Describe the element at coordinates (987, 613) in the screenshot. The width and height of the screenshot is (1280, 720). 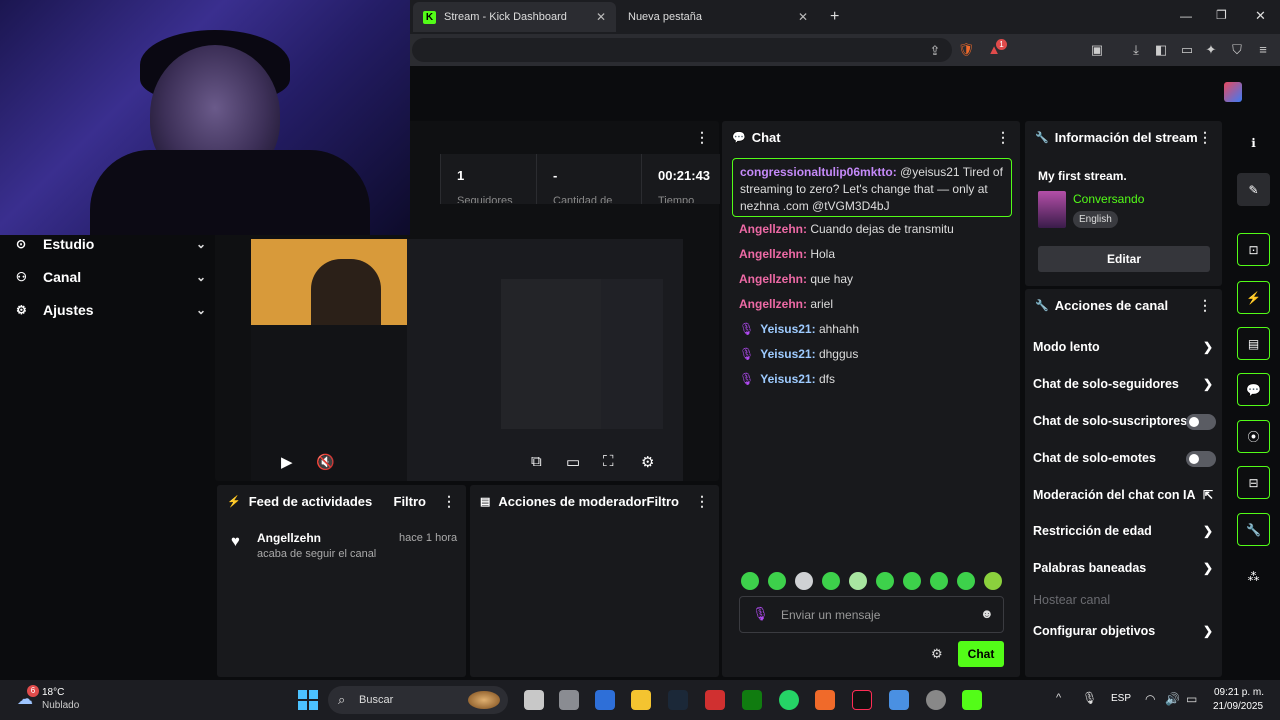
I see `emoji-icon: ☻` at that location.